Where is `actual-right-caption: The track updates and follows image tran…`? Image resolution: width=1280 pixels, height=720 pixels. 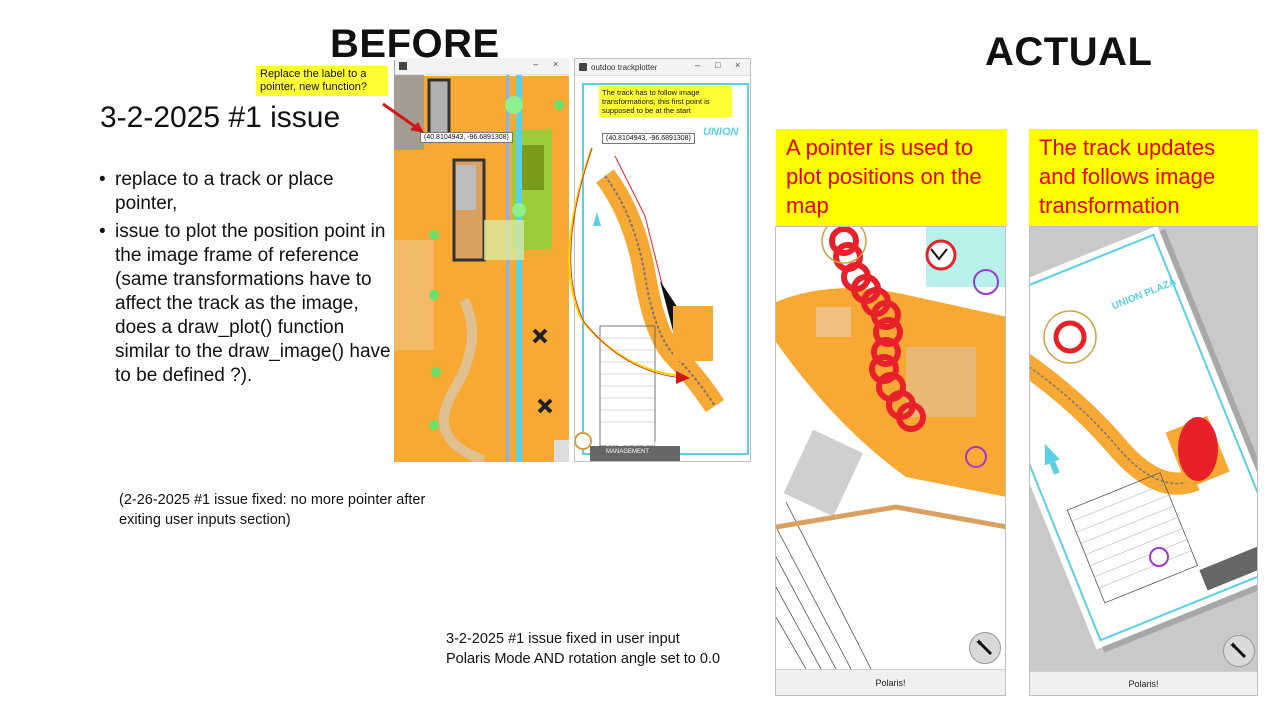
actual-right-caption: The track updates and follows image tran… is located at coordinates (1143, 177).